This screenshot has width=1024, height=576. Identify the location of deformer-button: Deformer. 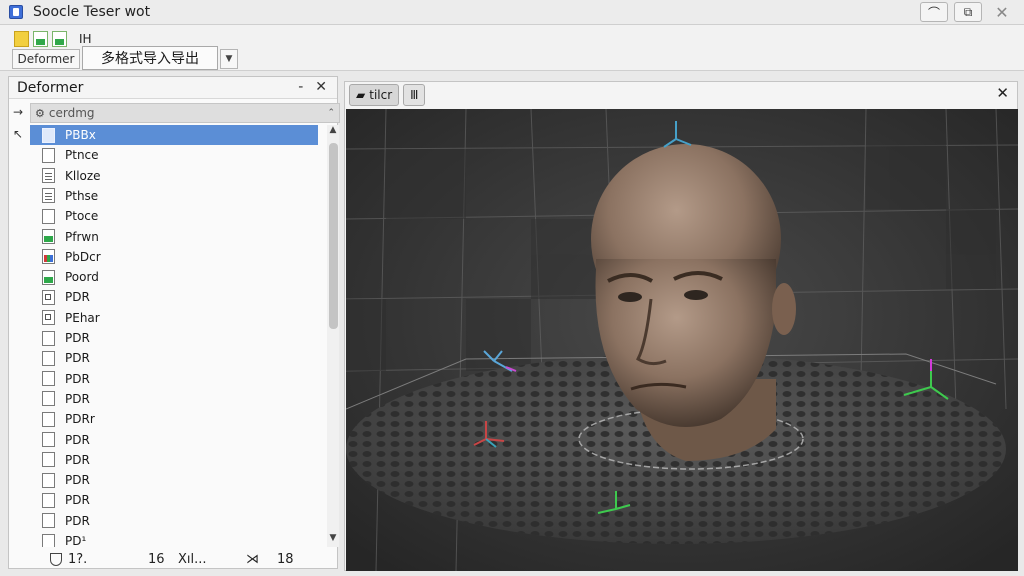
(46, 59).